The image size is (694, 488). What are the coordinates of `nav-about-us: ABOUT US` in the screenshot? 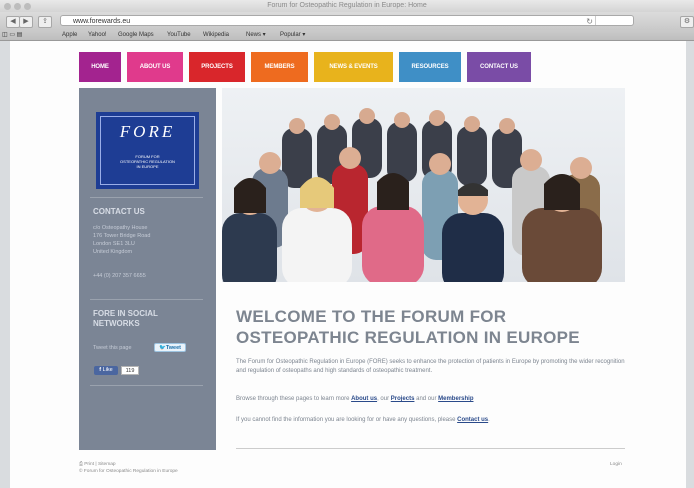 It's located at (155, 67).